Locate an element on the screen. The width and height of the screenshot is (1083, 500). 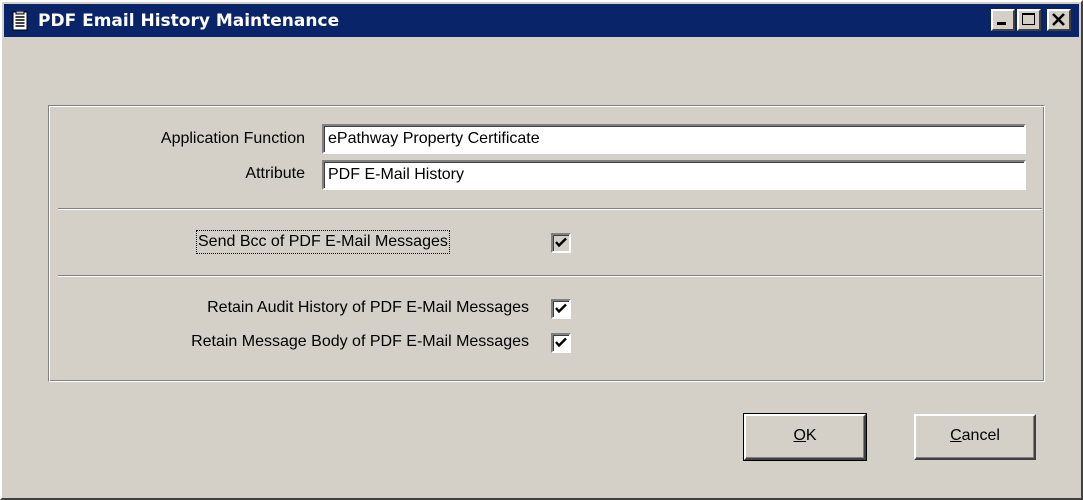
maximize-icon is located at coordinates (1028, 19).